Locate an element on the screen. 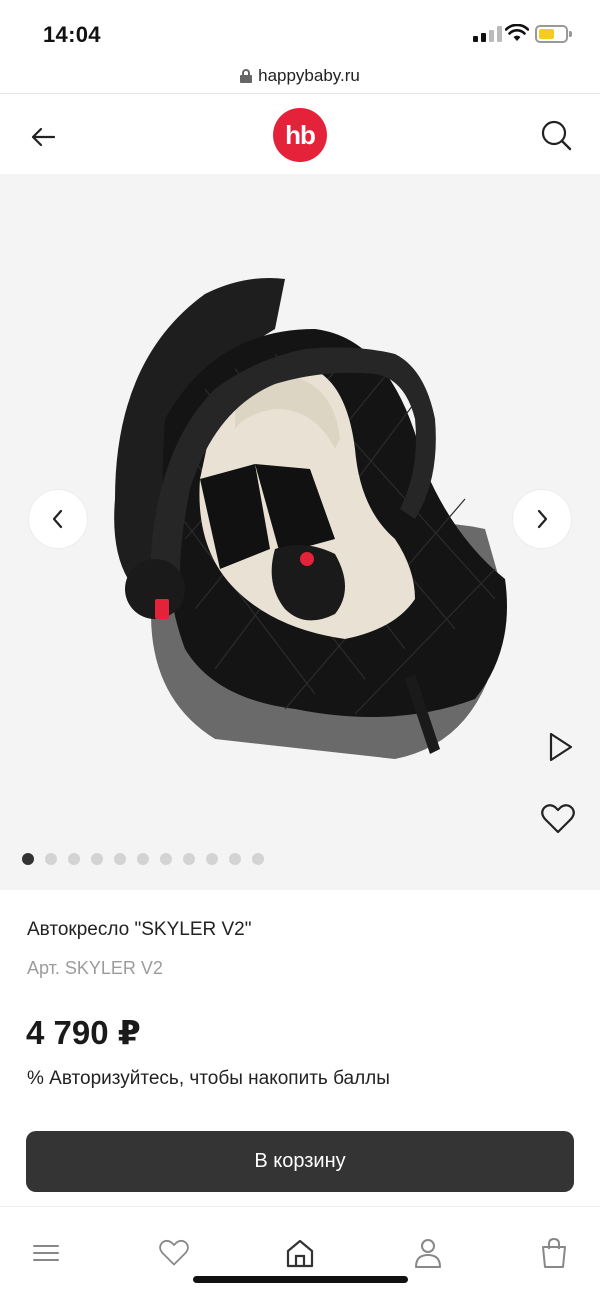 The height and width of the screenshot is (1297, 600). user-icon is located at coordinates (428, 1253).